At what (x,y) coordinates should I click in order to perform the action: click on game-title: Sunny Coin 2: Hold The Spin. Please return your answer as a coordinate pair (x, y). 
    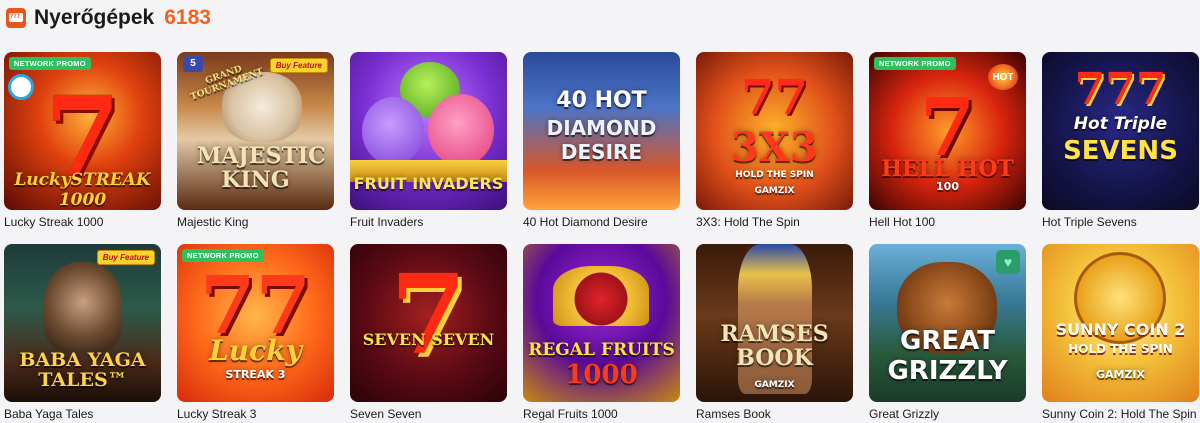
    Looking at the image, I should click on (1120, 414).